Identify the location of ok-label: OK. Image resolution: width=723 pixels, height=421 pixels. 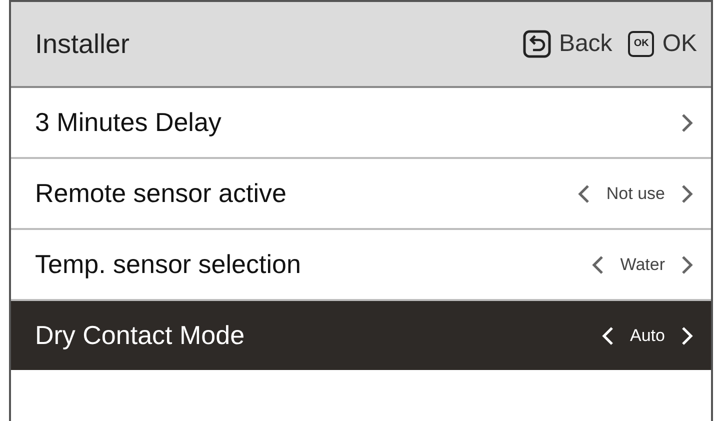
(679, 44).